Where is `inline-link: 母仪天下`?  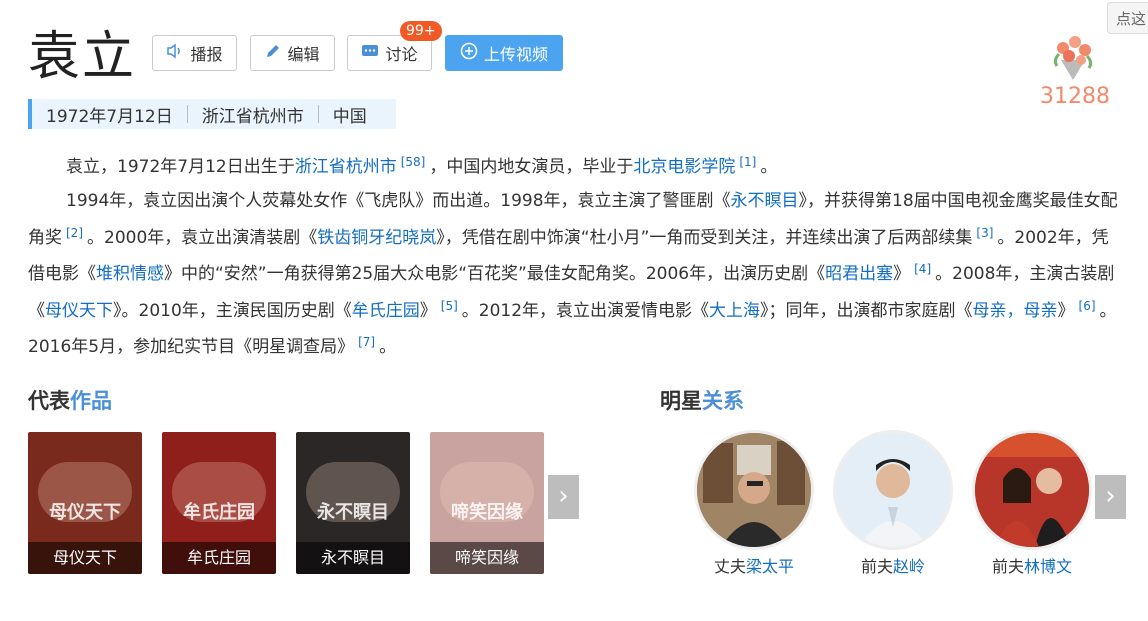 inline-link: 母仪天下 is located at coordinates (79, 311).